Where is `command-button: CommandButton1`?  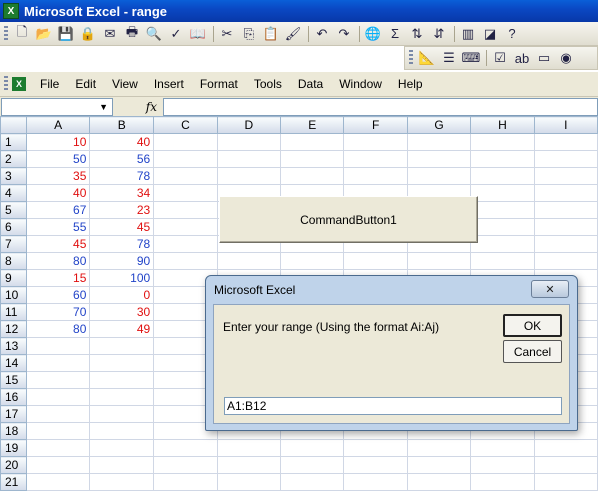 command-button: CommandButton1 is located at coordinates (348, 219).